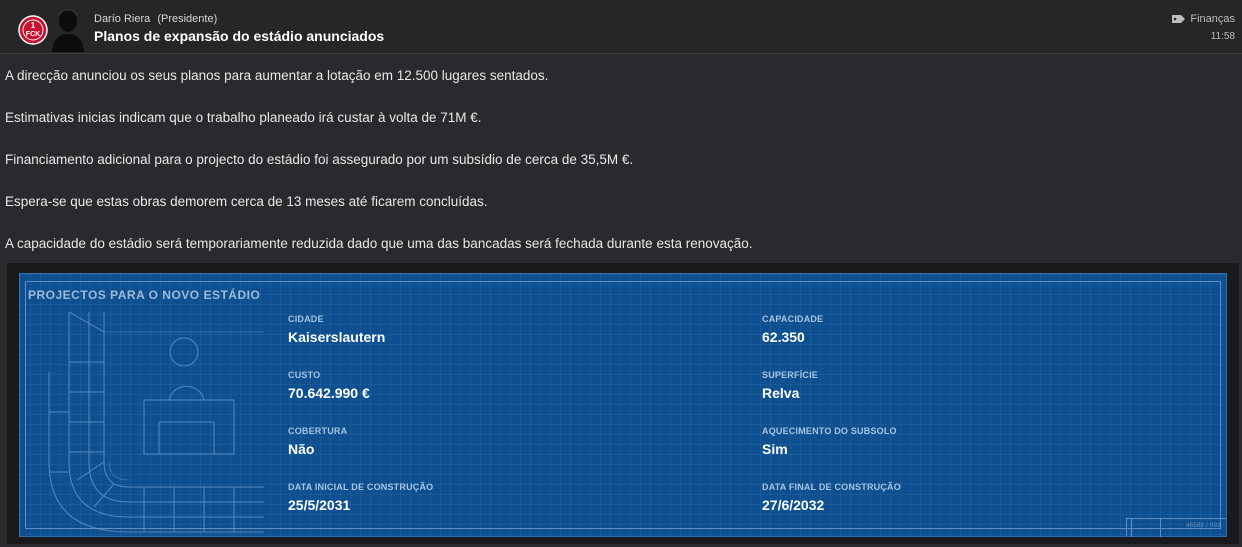 This screenshot has height=547, width=1242. What do you see at coordinates (337, 337) in the screenshot?
I see `field-value: Kaiserslautern` at bounding box center [337, 337].